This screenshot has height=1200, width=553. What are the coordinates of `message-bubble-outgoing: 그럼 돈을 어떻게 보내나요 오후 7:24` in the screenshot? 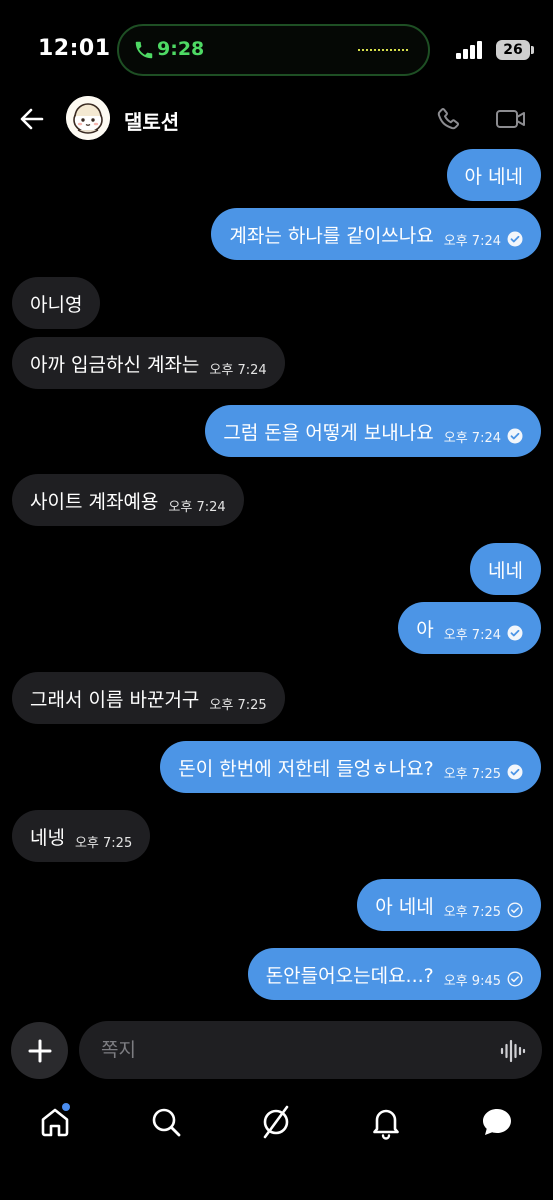 It's located at (373, 431).